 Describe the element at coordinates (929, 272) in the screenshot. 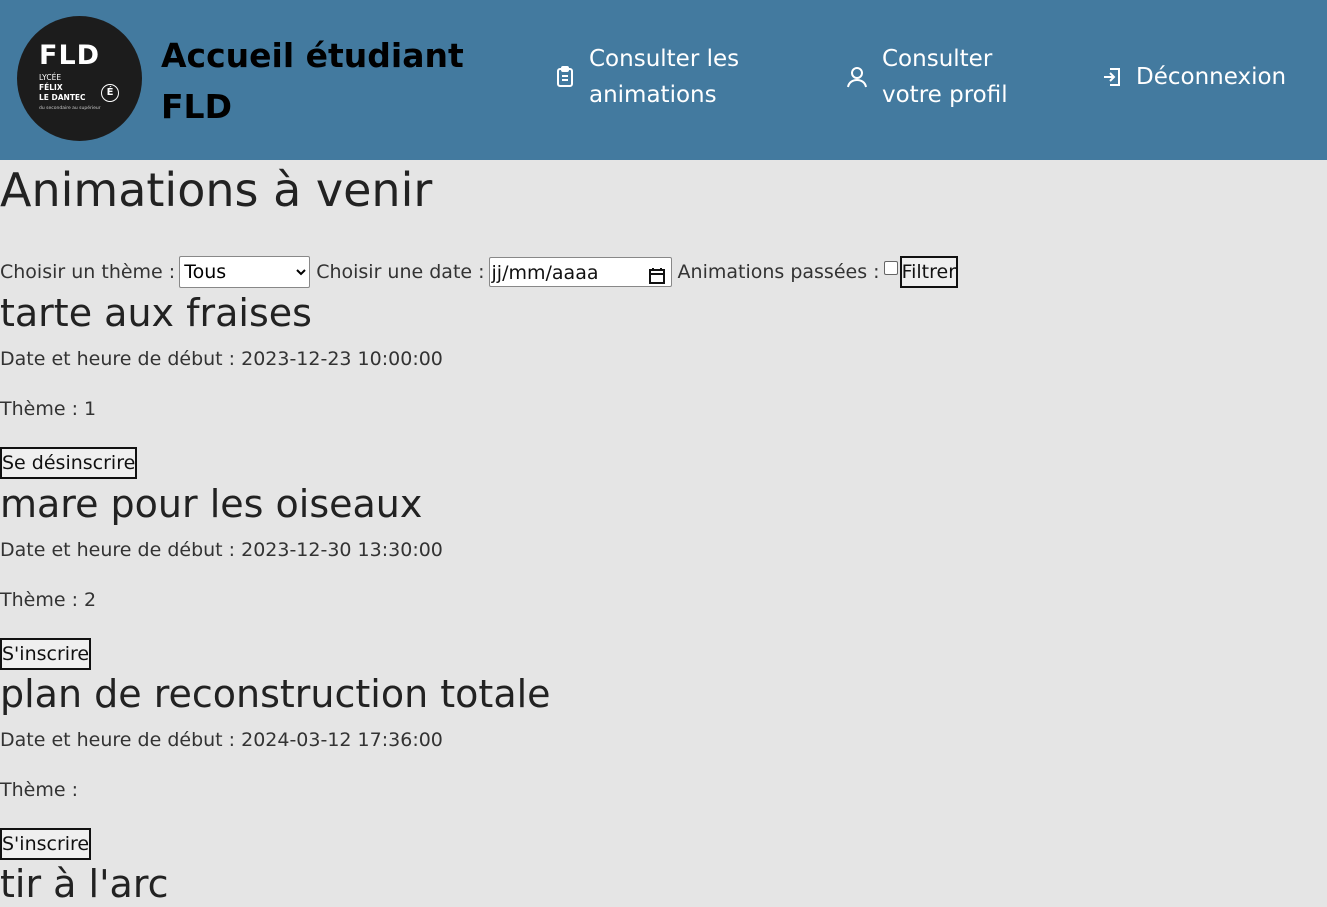

I see `filter-button: Filtrer` at that location.